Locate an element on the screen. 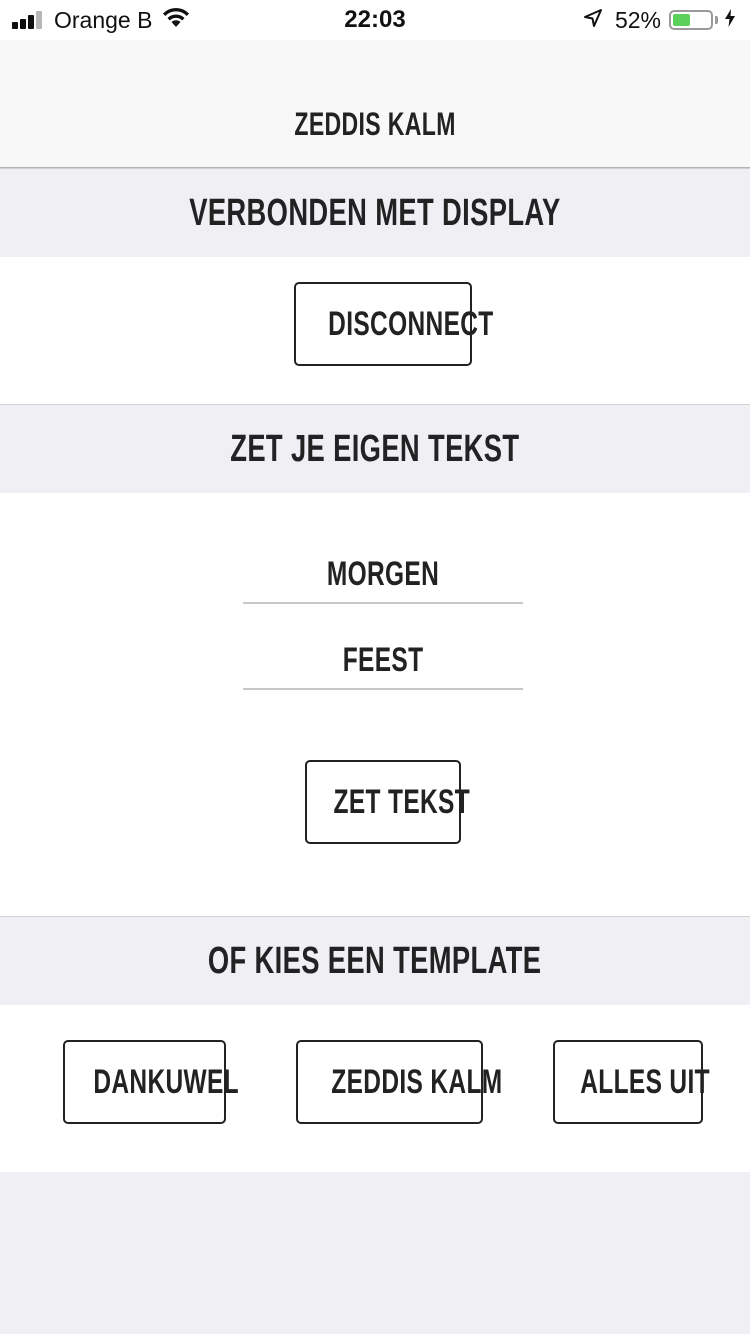 The image size is (750, 1334). templates-panel: DANKUWEL ZEDDIS KALM ALLES UIT is located at coordinates (375, 1088).